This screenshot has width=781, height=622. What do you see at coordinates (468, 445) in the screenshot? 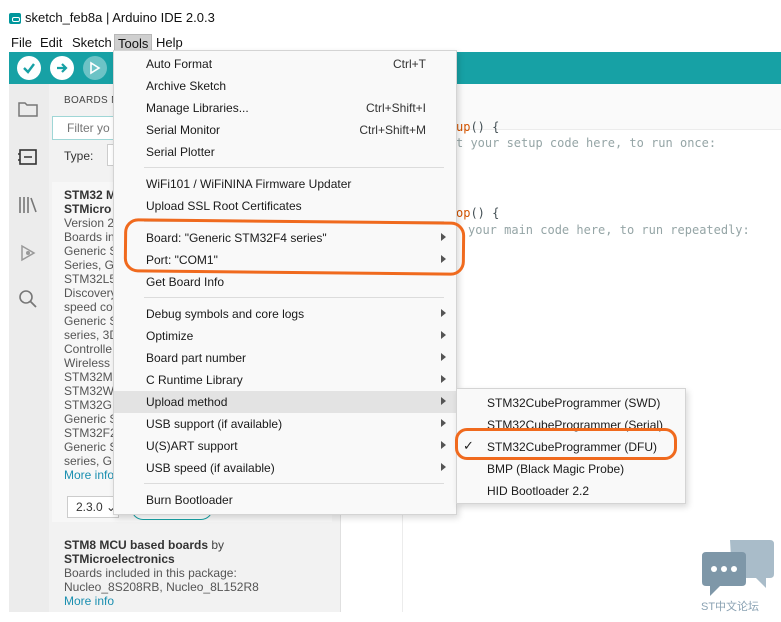
I see `checkmark-icon: ✓` at bounding box center [468, 445].